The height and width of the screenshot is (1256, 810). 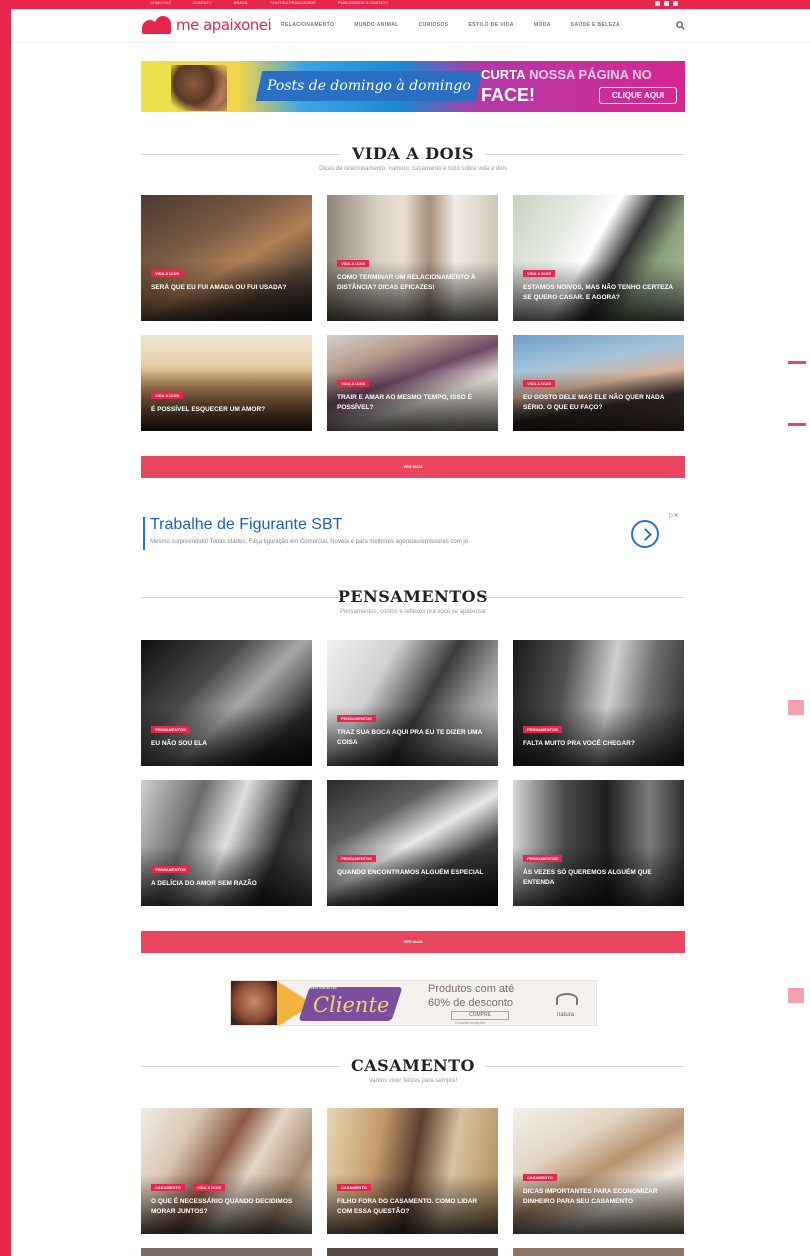 What do you see at coordinates (412, 873) in the screenshot?
I see `article-title: QUANDO ENCONTRAMOS ALGUÉM ESPECIAL` at bounding box center [412, 873].